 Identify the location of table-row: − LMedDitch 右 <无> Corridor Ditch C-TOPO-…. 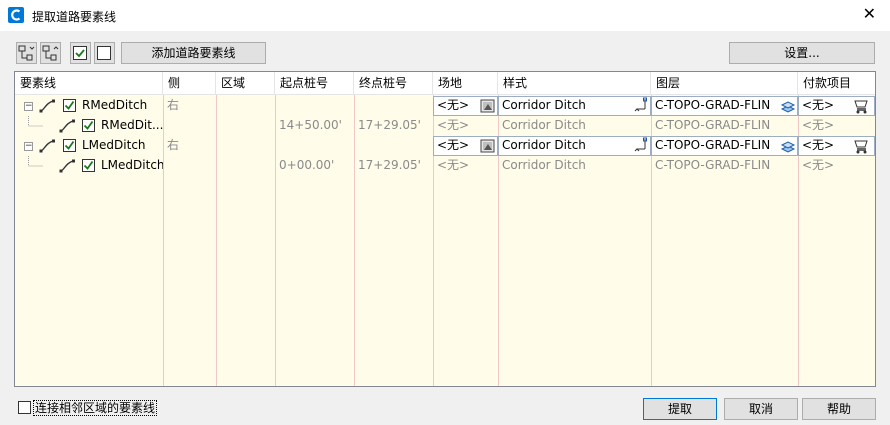
(445, 146).